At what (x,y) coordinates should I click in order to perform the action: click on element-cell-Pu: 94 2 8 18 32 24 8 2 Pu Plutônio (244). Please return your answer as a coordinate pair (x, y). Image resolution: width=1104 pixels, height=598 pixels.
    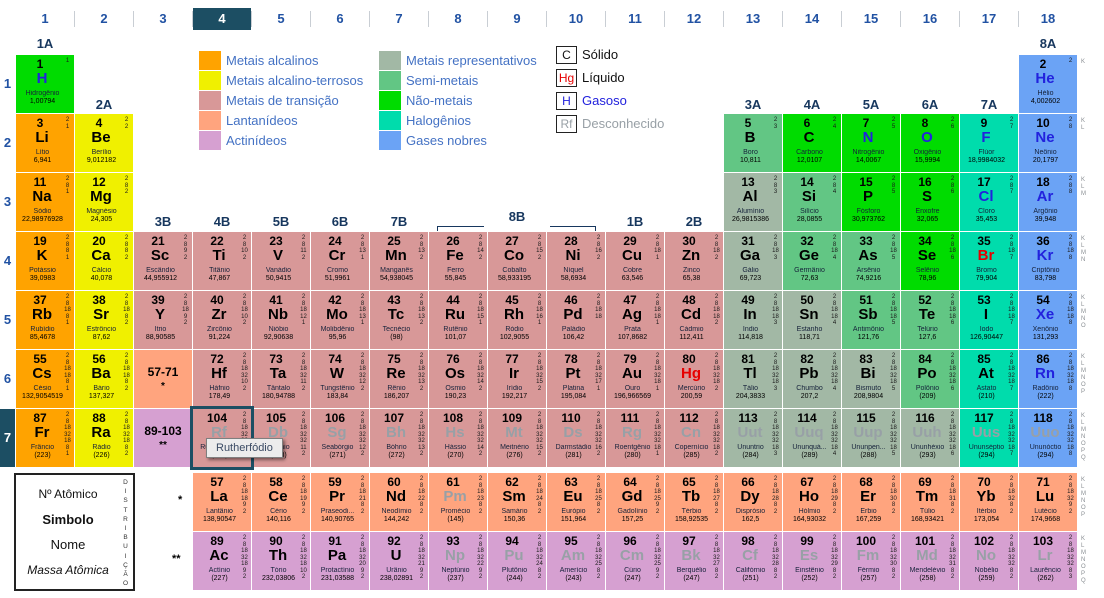
    Looking at the image, I should click on (517, 561).